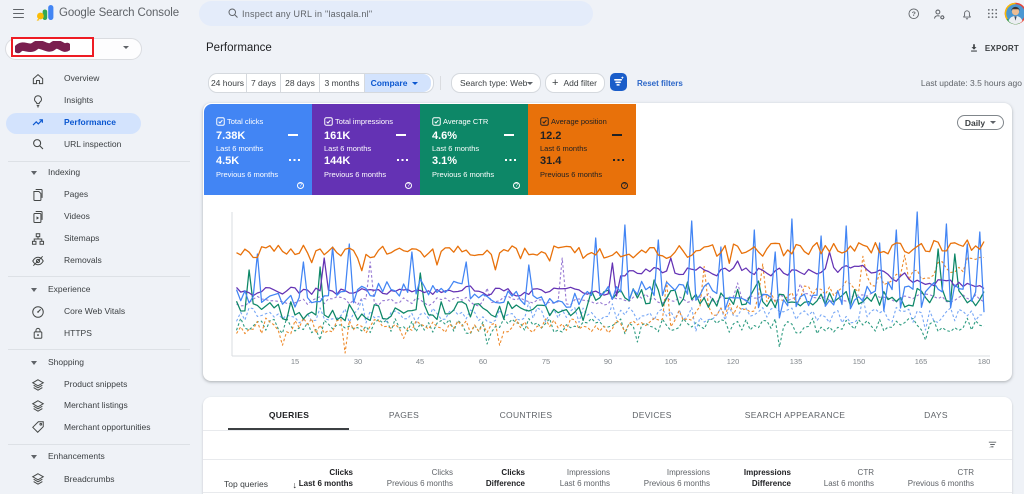  Describe the element at coordinates (608, 361) in the screenshot. I see `svg-text: 90` at that location.